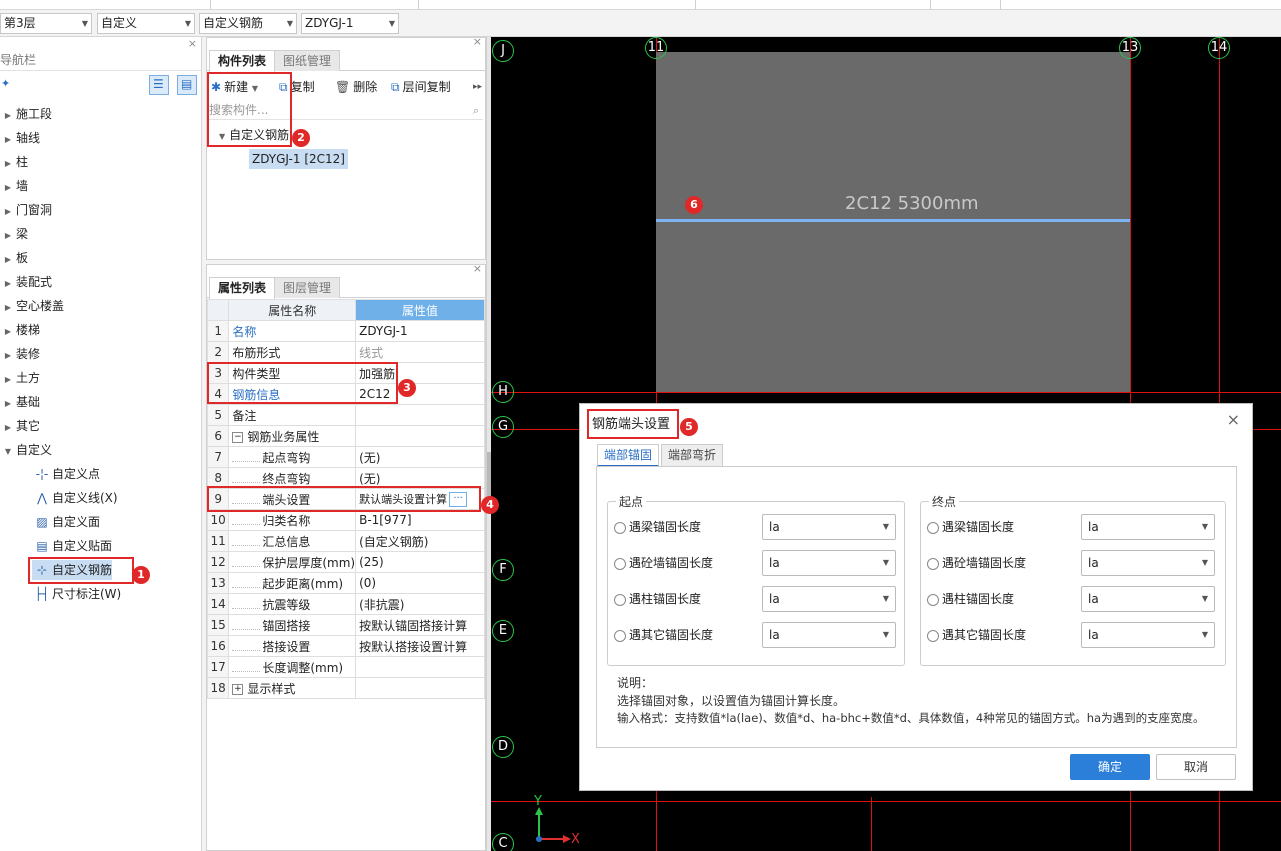 The height and width of the screenshot is (851, 1281). Describe the element at coordinates (20, 330) in the screenshot. I see `nav-item: ▶ 楼梯` at that location.